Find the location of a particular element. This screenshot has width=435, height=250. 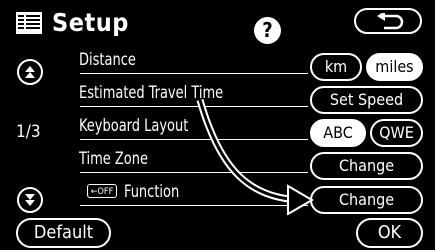

row-time-zone-label: Time Zone is located at coordinates (114, 159).